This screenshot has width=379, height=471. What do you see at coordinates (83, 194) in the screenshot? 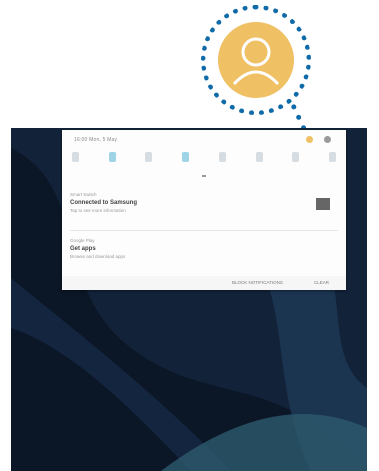
I see `notification-app: Smart Switch` at bounding box center [83, 194].